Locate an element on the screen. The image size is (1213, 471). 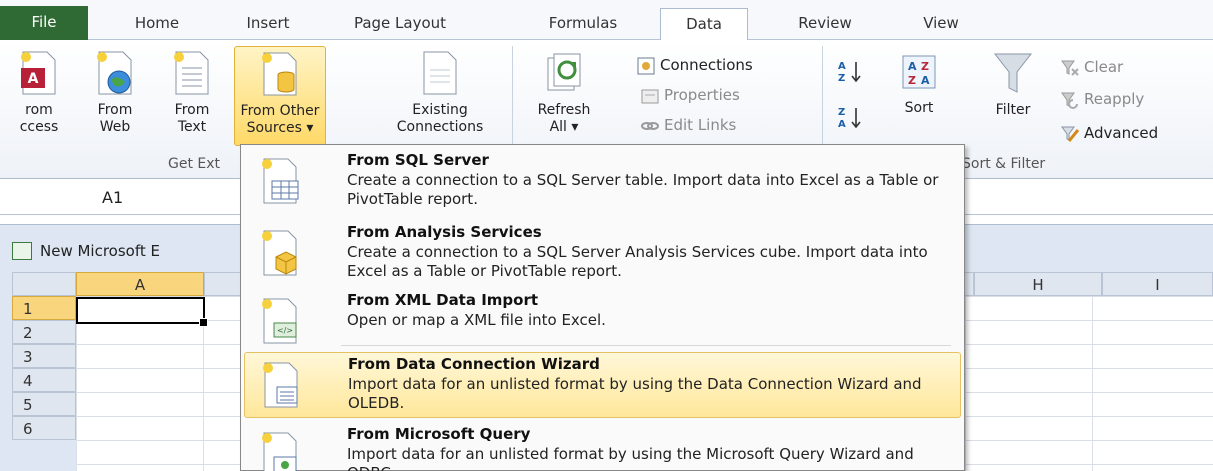
row-header-5: 5 is located at coordinates (44, 404).